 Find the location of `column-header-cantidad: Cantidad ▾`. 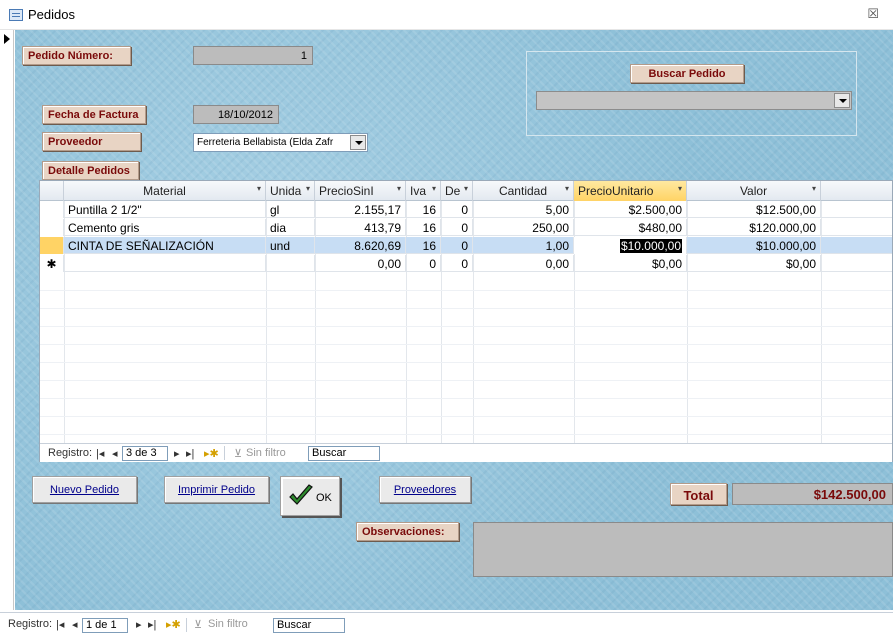

column-header-cantidad: Cantidad ▾ is located at coordinates (523, 191).